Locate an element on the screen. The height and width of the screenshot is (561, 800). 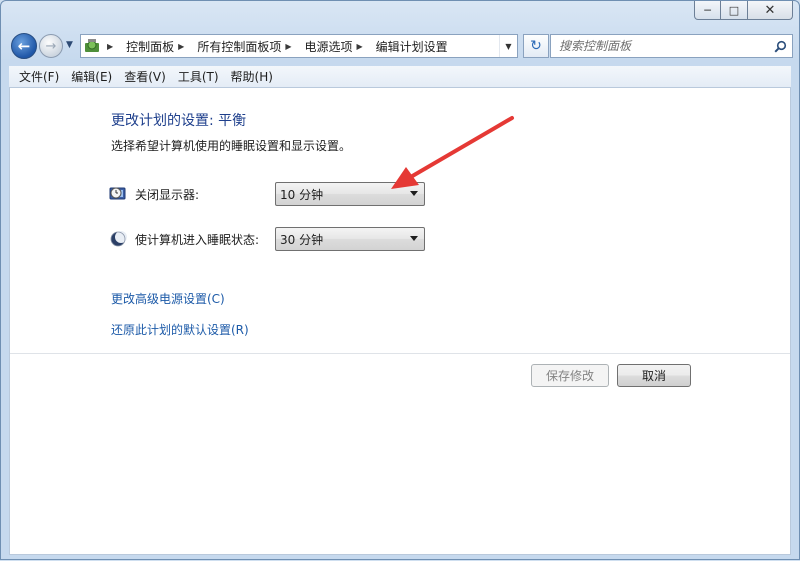
restore-defaults-link: 还原此计划的默认设置(R) is located at coordinates (180, 329).